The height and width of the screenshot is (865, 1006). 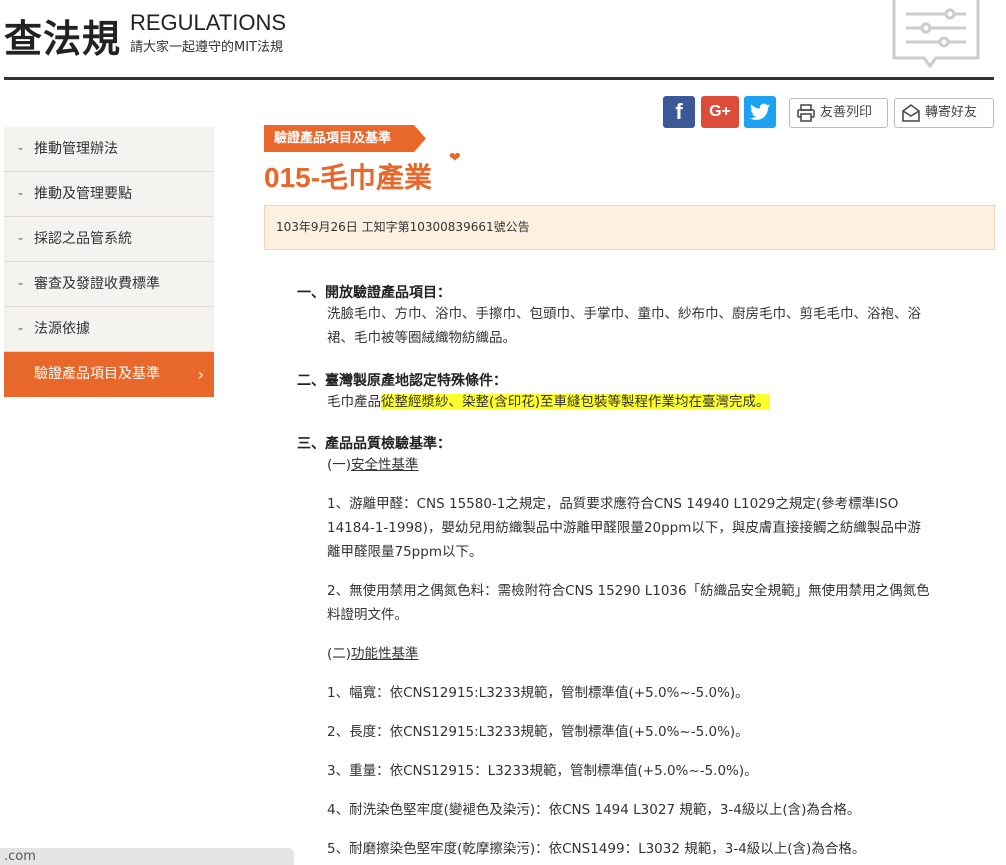 What do you see at coordinates (402, 381) in the screenshot?
I see `section-heading: 二、臺灣製原產地認定特殊條件：` at bounding box center [402, 381].